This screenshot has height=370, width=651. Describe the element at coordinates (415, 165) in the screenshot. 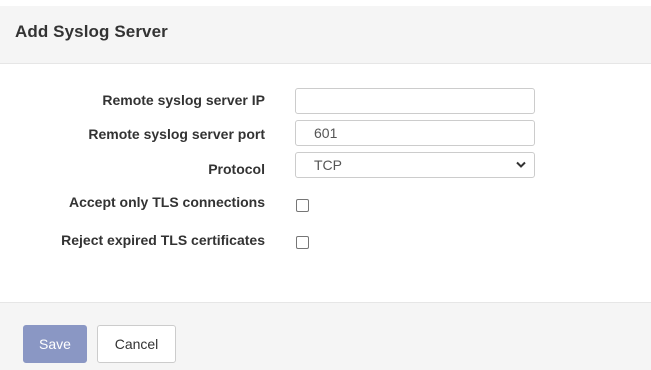

I see `protocol-select: TCP` at that location.